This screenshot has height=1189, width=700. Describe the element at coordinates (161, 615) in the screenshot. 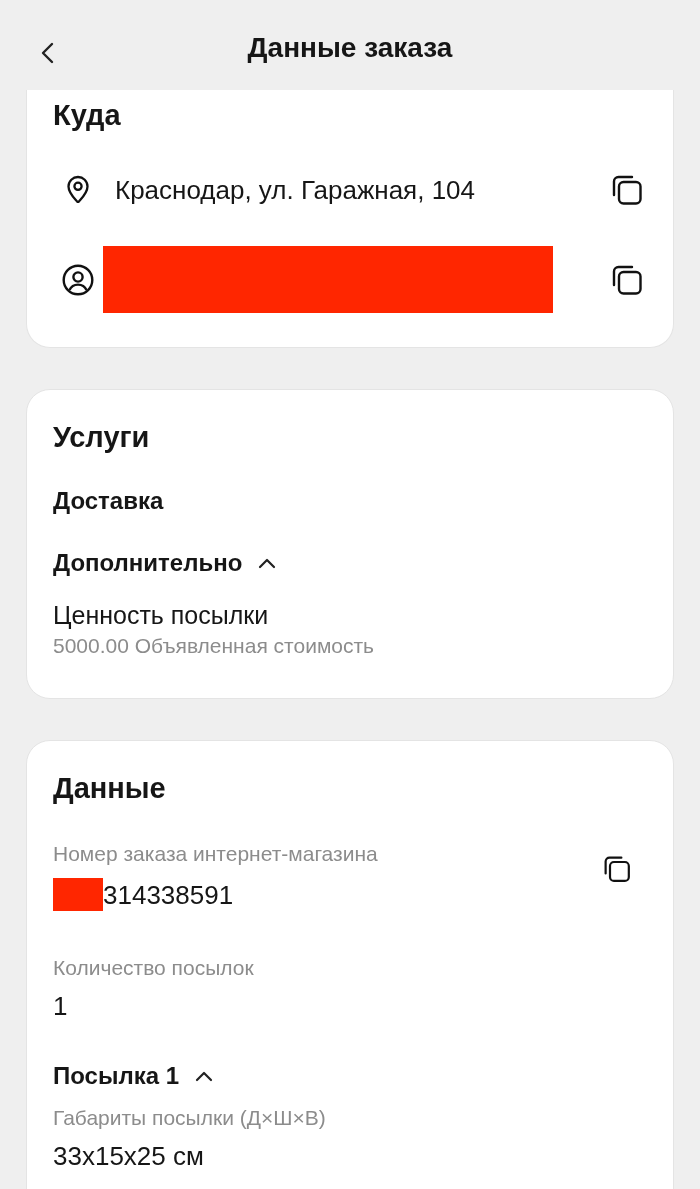

I see `option-name: Ценность посылки` at that location.